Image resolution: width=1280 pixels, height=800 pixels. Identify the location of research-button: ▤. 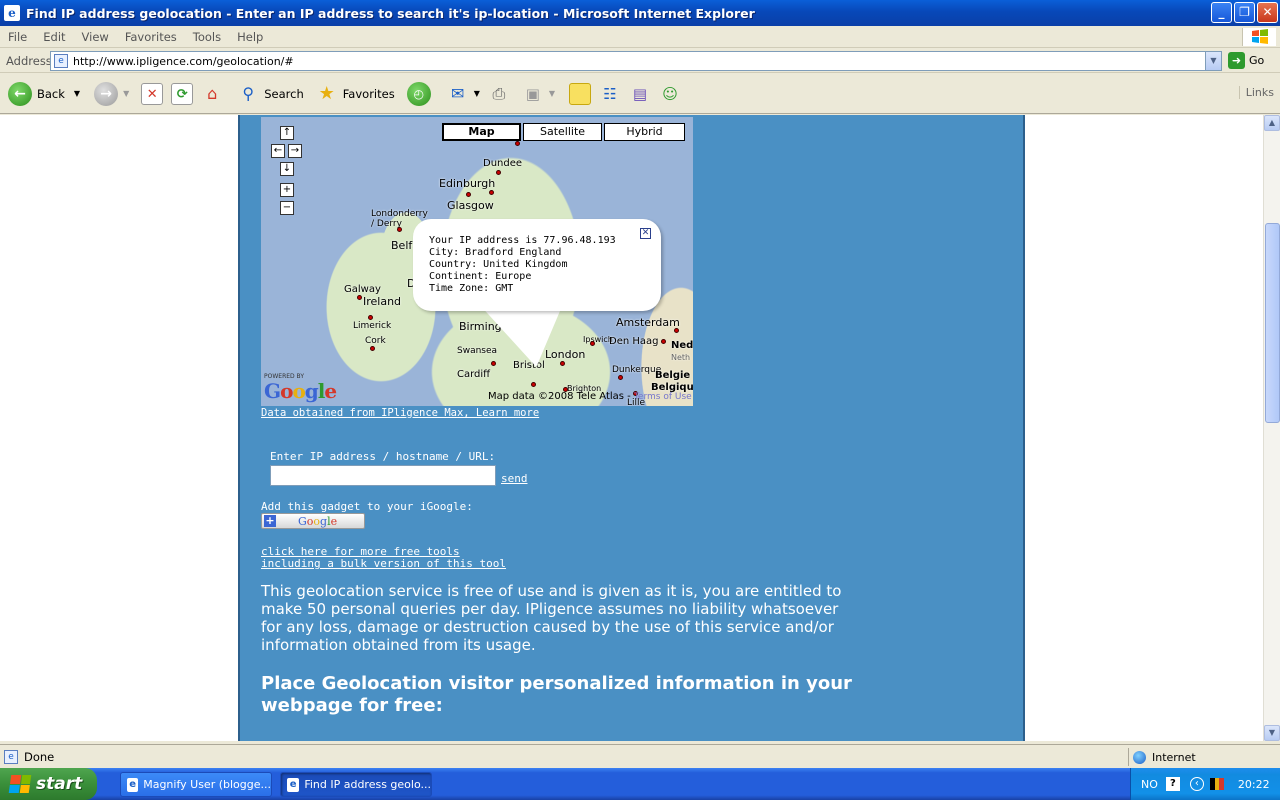
(640, 94).